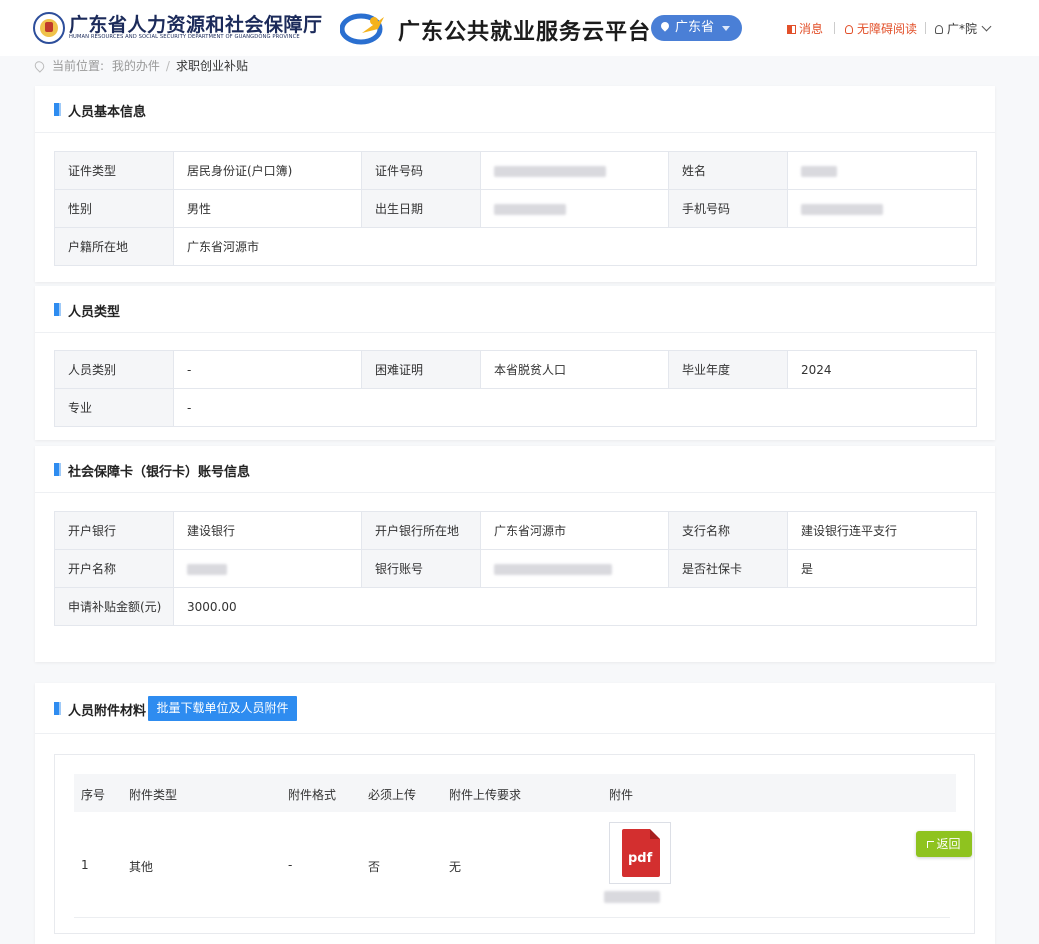 This screenshot has height=944, width=1039. I want to click on org-name-cn: 广东省人力资源和社会保障厅, so click(196, 25).